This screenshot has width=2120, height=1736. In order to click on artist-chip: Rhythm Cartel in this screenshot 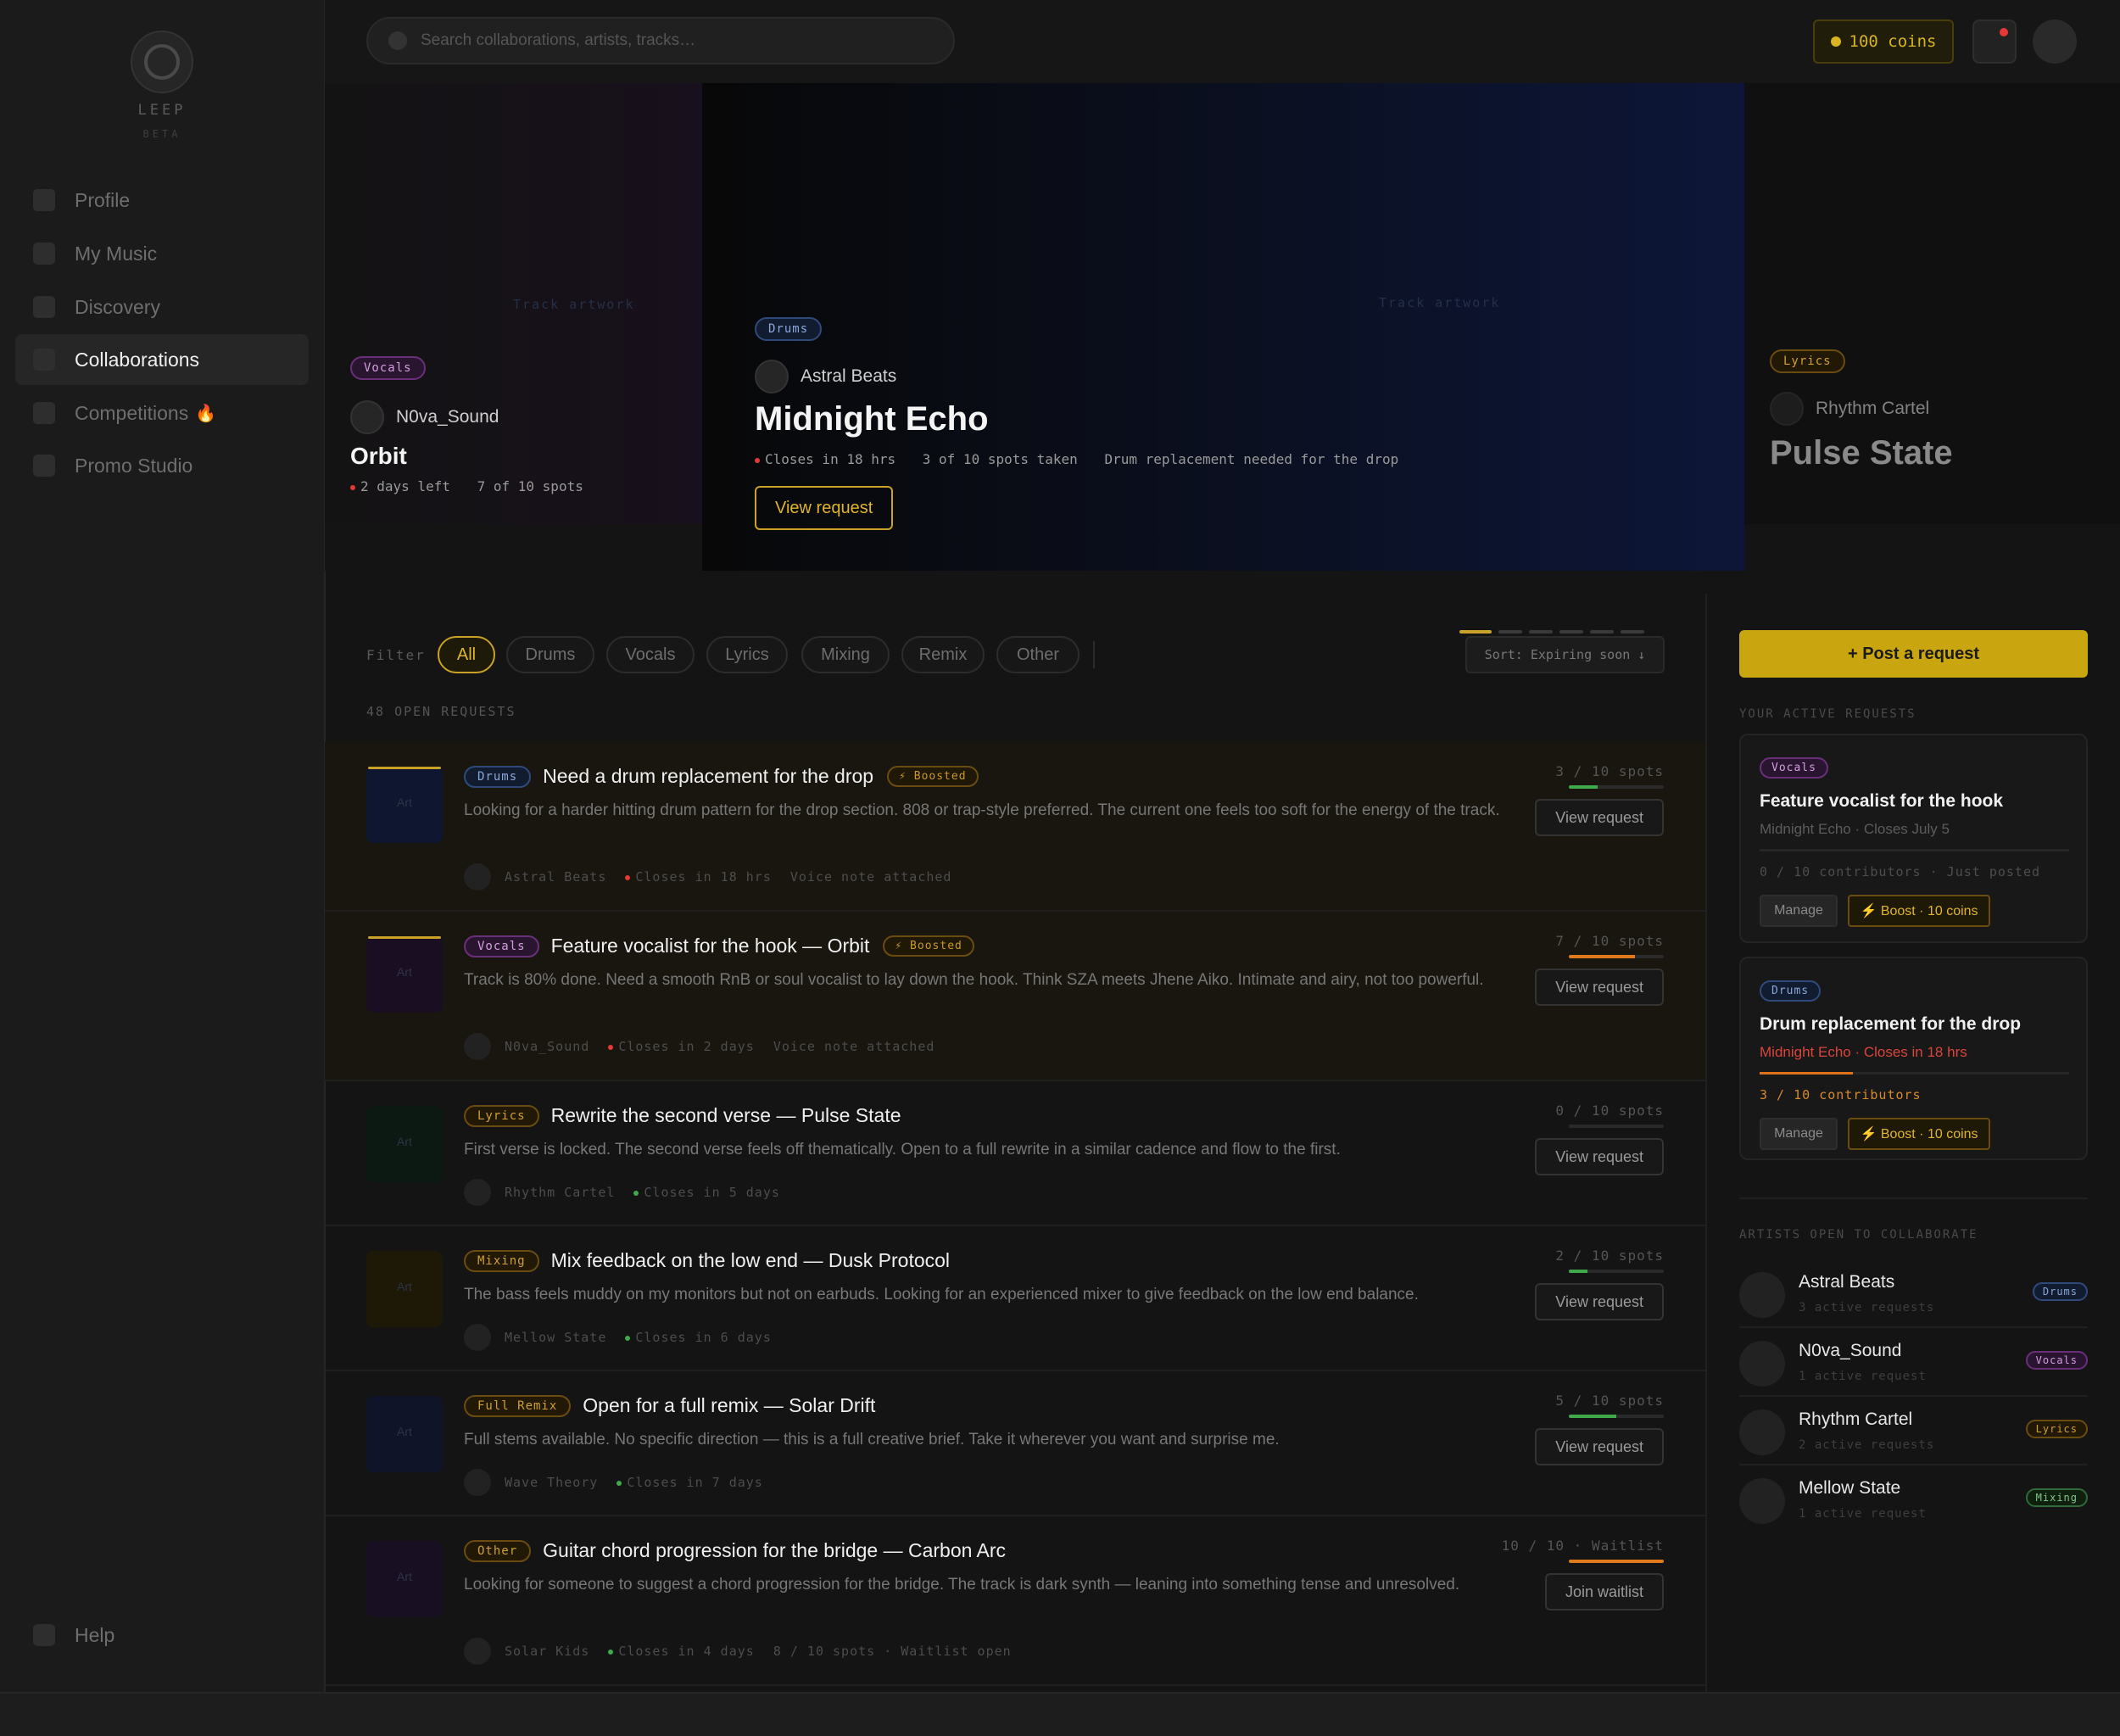, I will do `click(1850, 409)`.